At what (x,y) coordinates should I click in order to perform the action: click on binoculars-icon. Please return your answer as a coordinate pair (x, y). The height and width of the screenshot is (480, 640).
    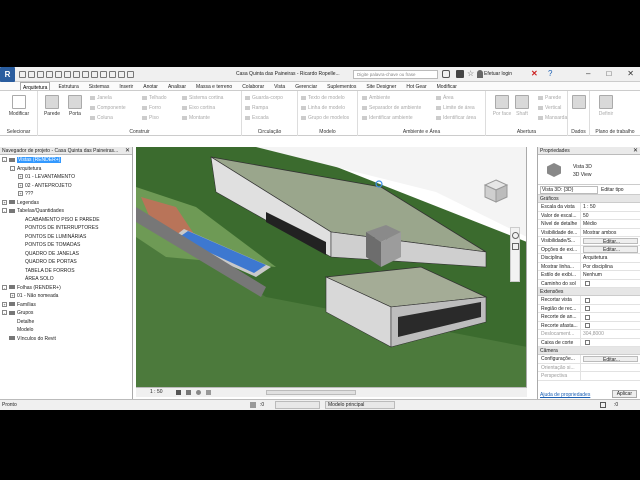
    Looking at the image, I should click on (446, 74).